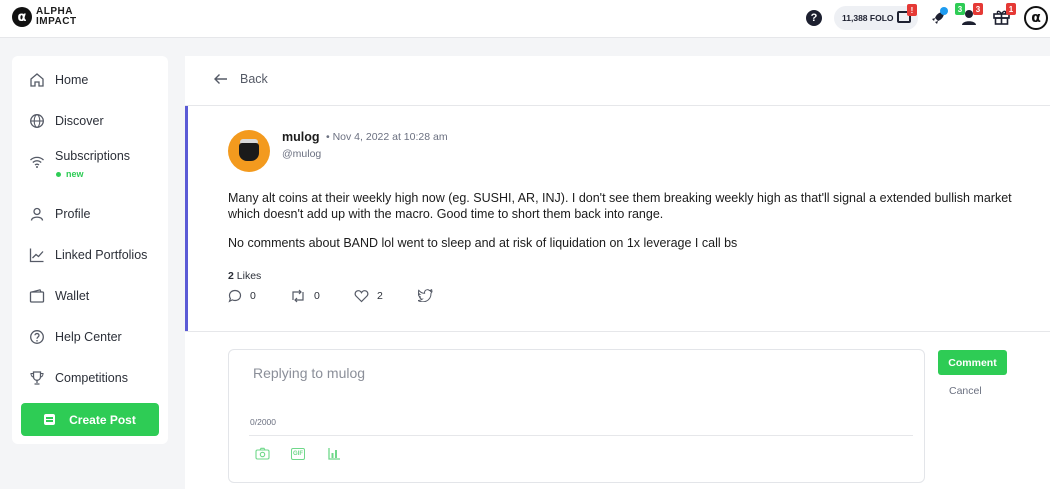 The height and width of the screenshot is (489, 1050). Describe the element at coordinates (262, 453) in the screenshot. I see `camera-icon` at that location.